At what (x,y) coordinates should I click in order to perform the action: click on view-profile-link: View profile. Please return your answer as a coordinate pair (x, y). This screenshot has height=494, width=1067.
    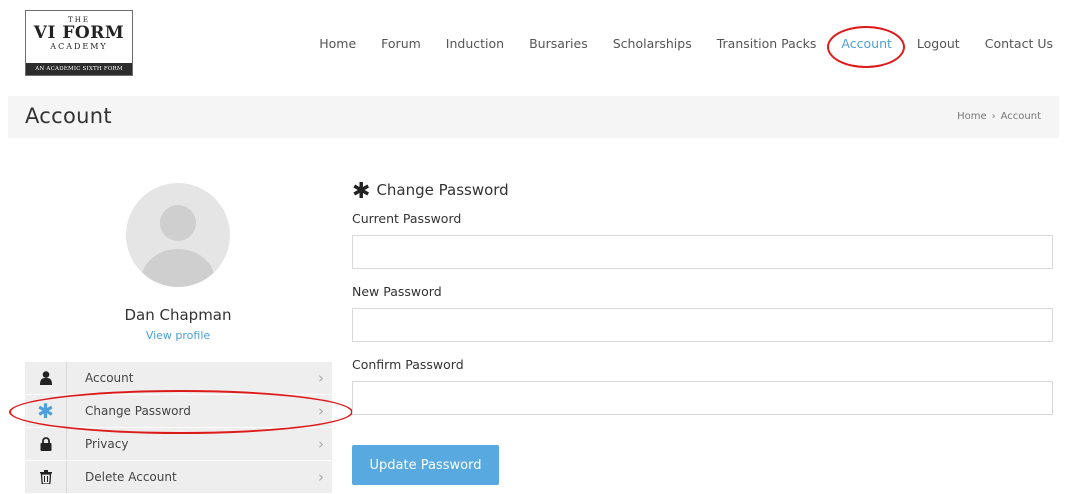
    Looking at the image, I should click on (178, 335).